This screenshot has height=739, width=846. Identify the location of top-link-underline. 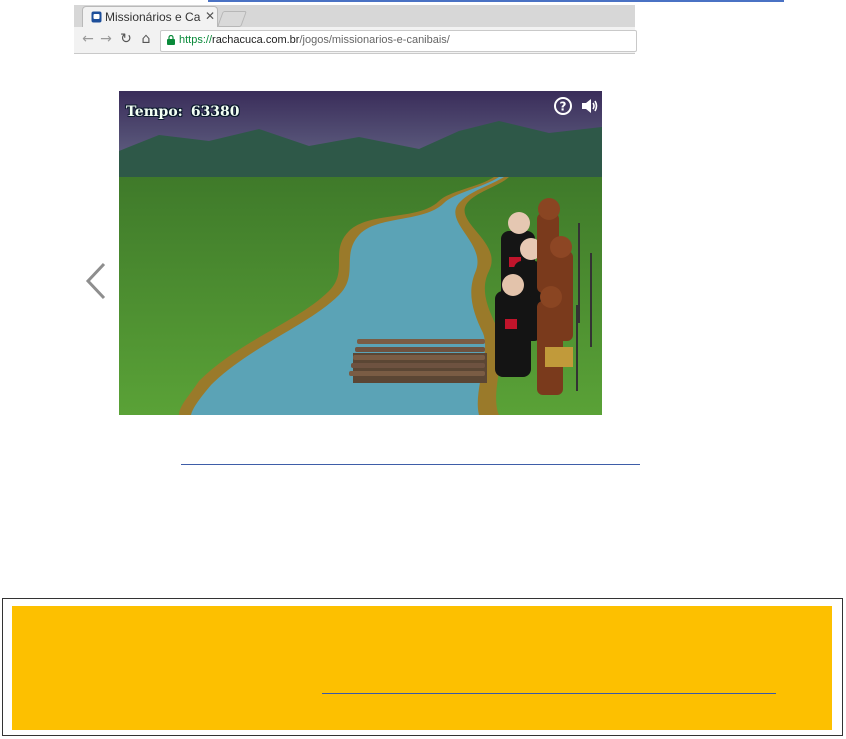
(496, 1).